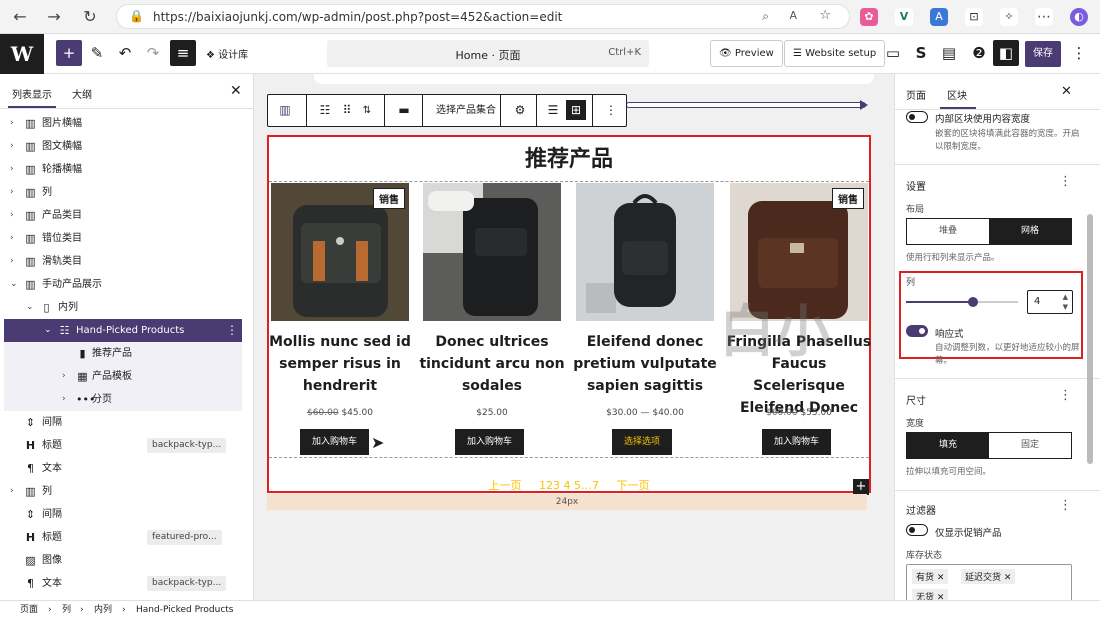  Describe the element at coordinates (285, 110) in the screenshot. I see `column-icon: ▥` at that location.